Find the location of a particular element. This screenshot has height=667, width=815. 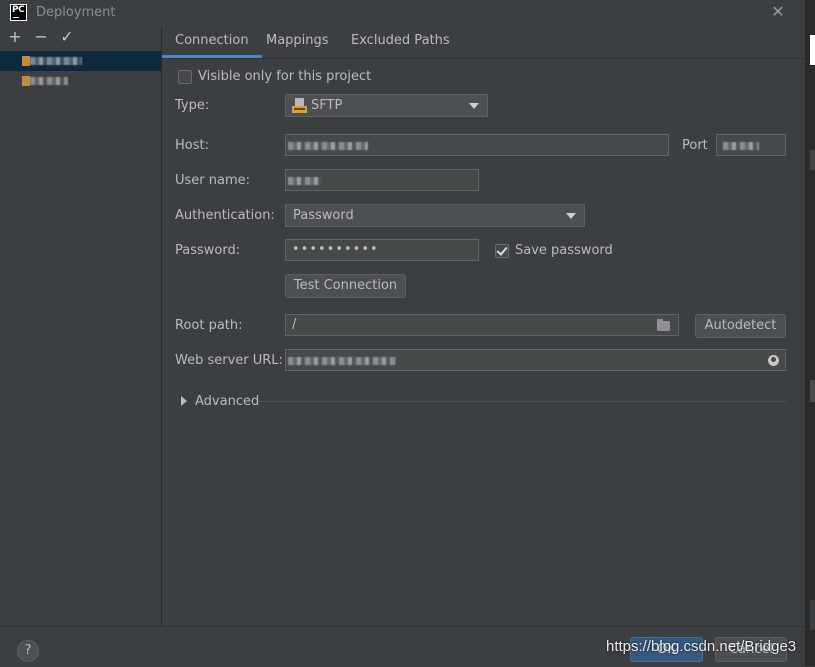

server-item-selected is located at coordinates (80, 61).